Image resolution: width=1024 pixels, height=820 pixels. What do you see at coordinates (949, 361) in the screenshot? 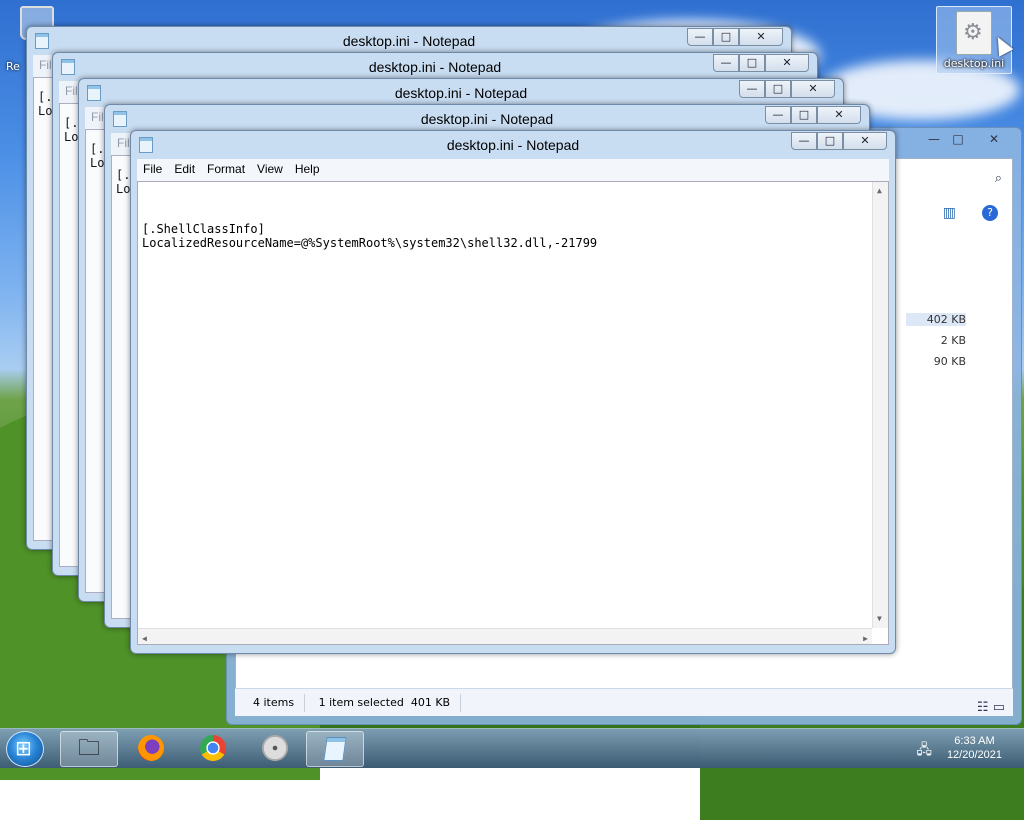
I see `file-size-3: 90 KB` at bounding box center [949, 361].